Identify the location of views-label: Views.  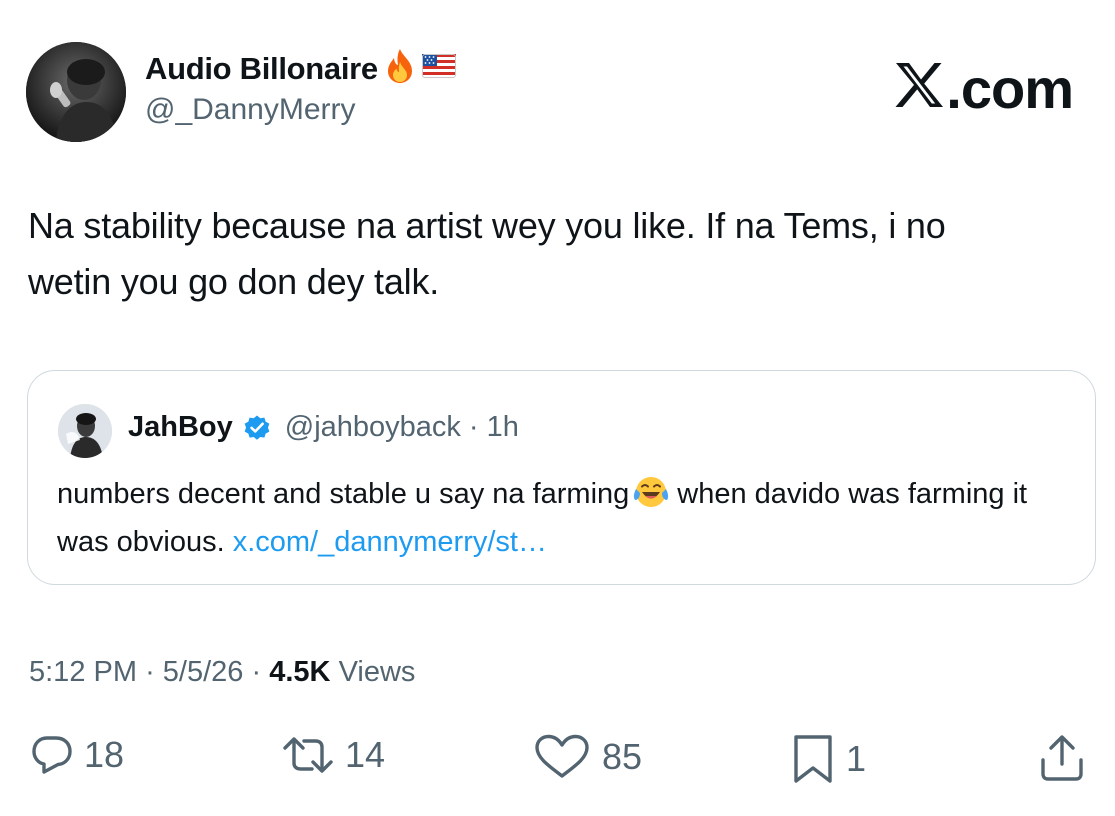
(377, 672).